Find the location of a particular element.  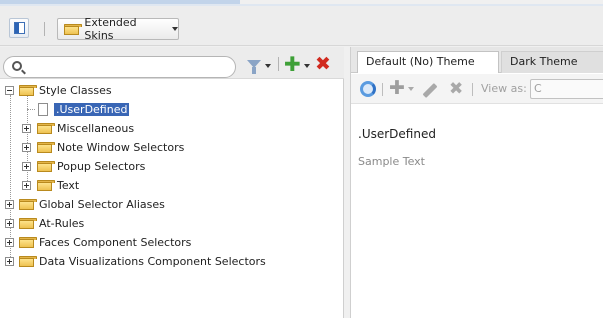

tree-item-label: .UserDefined is located at coordinates (92, 109).